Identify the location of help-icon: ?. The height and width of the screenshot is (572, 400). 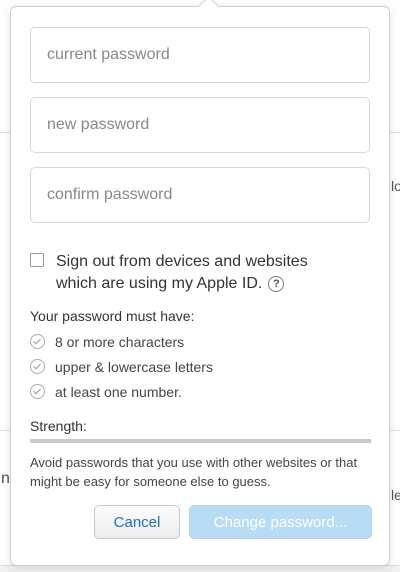
(276, 283).